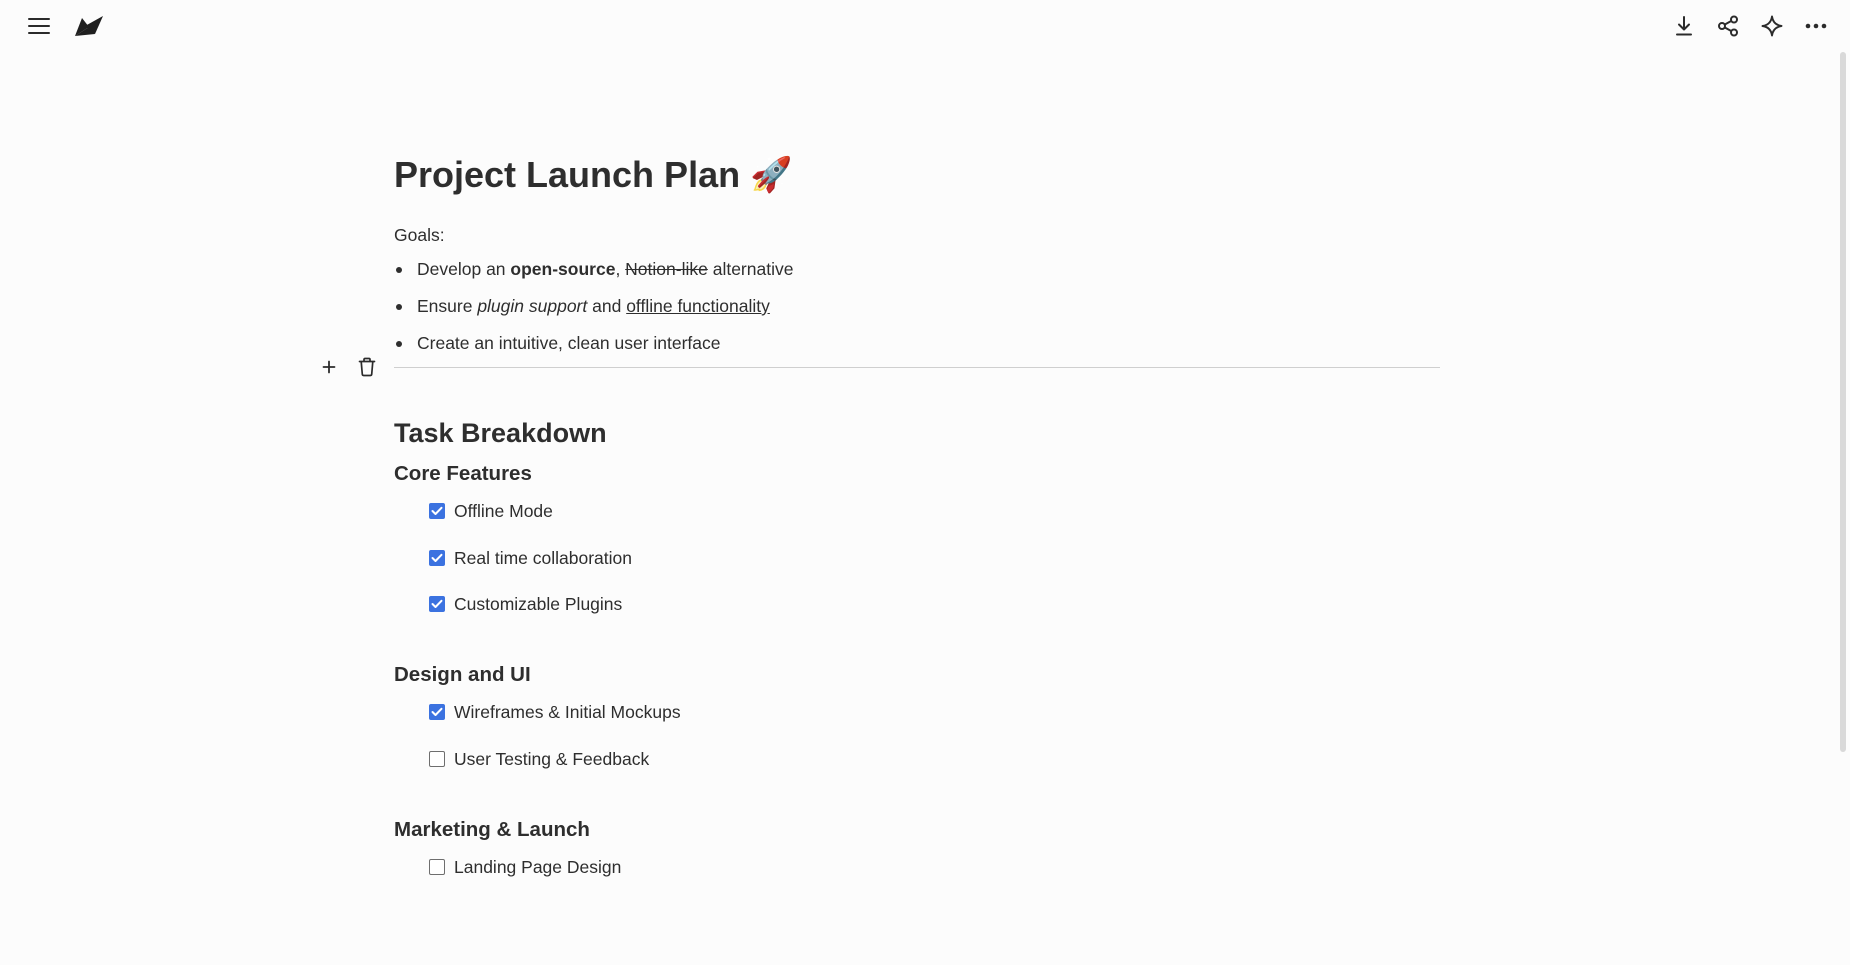 The image size is (1850, 965). Describe the element at coordinates (917, 433) in the screenshot. I see `section-heading: Task Breakdown` at that location.